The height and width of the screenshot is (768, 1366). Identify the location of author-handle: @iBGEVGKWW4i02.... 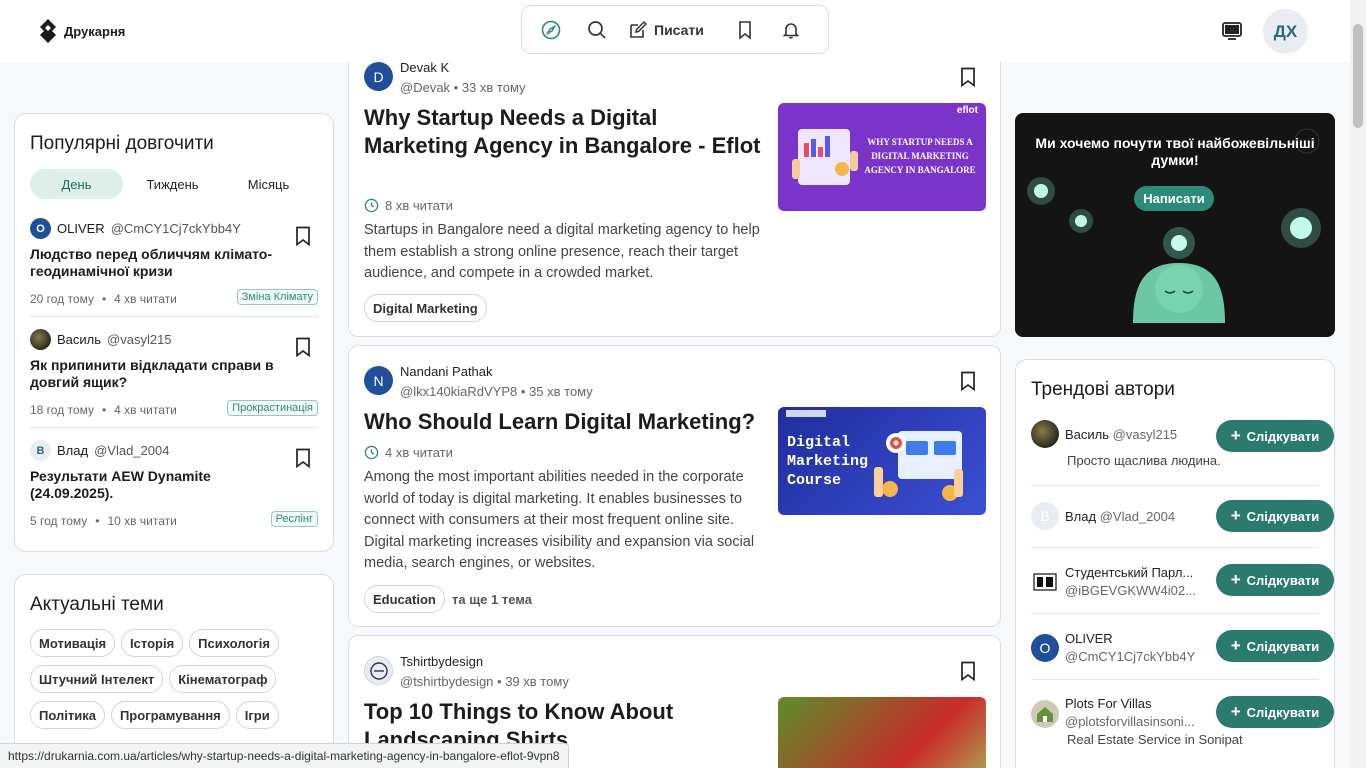
(1131, 590).